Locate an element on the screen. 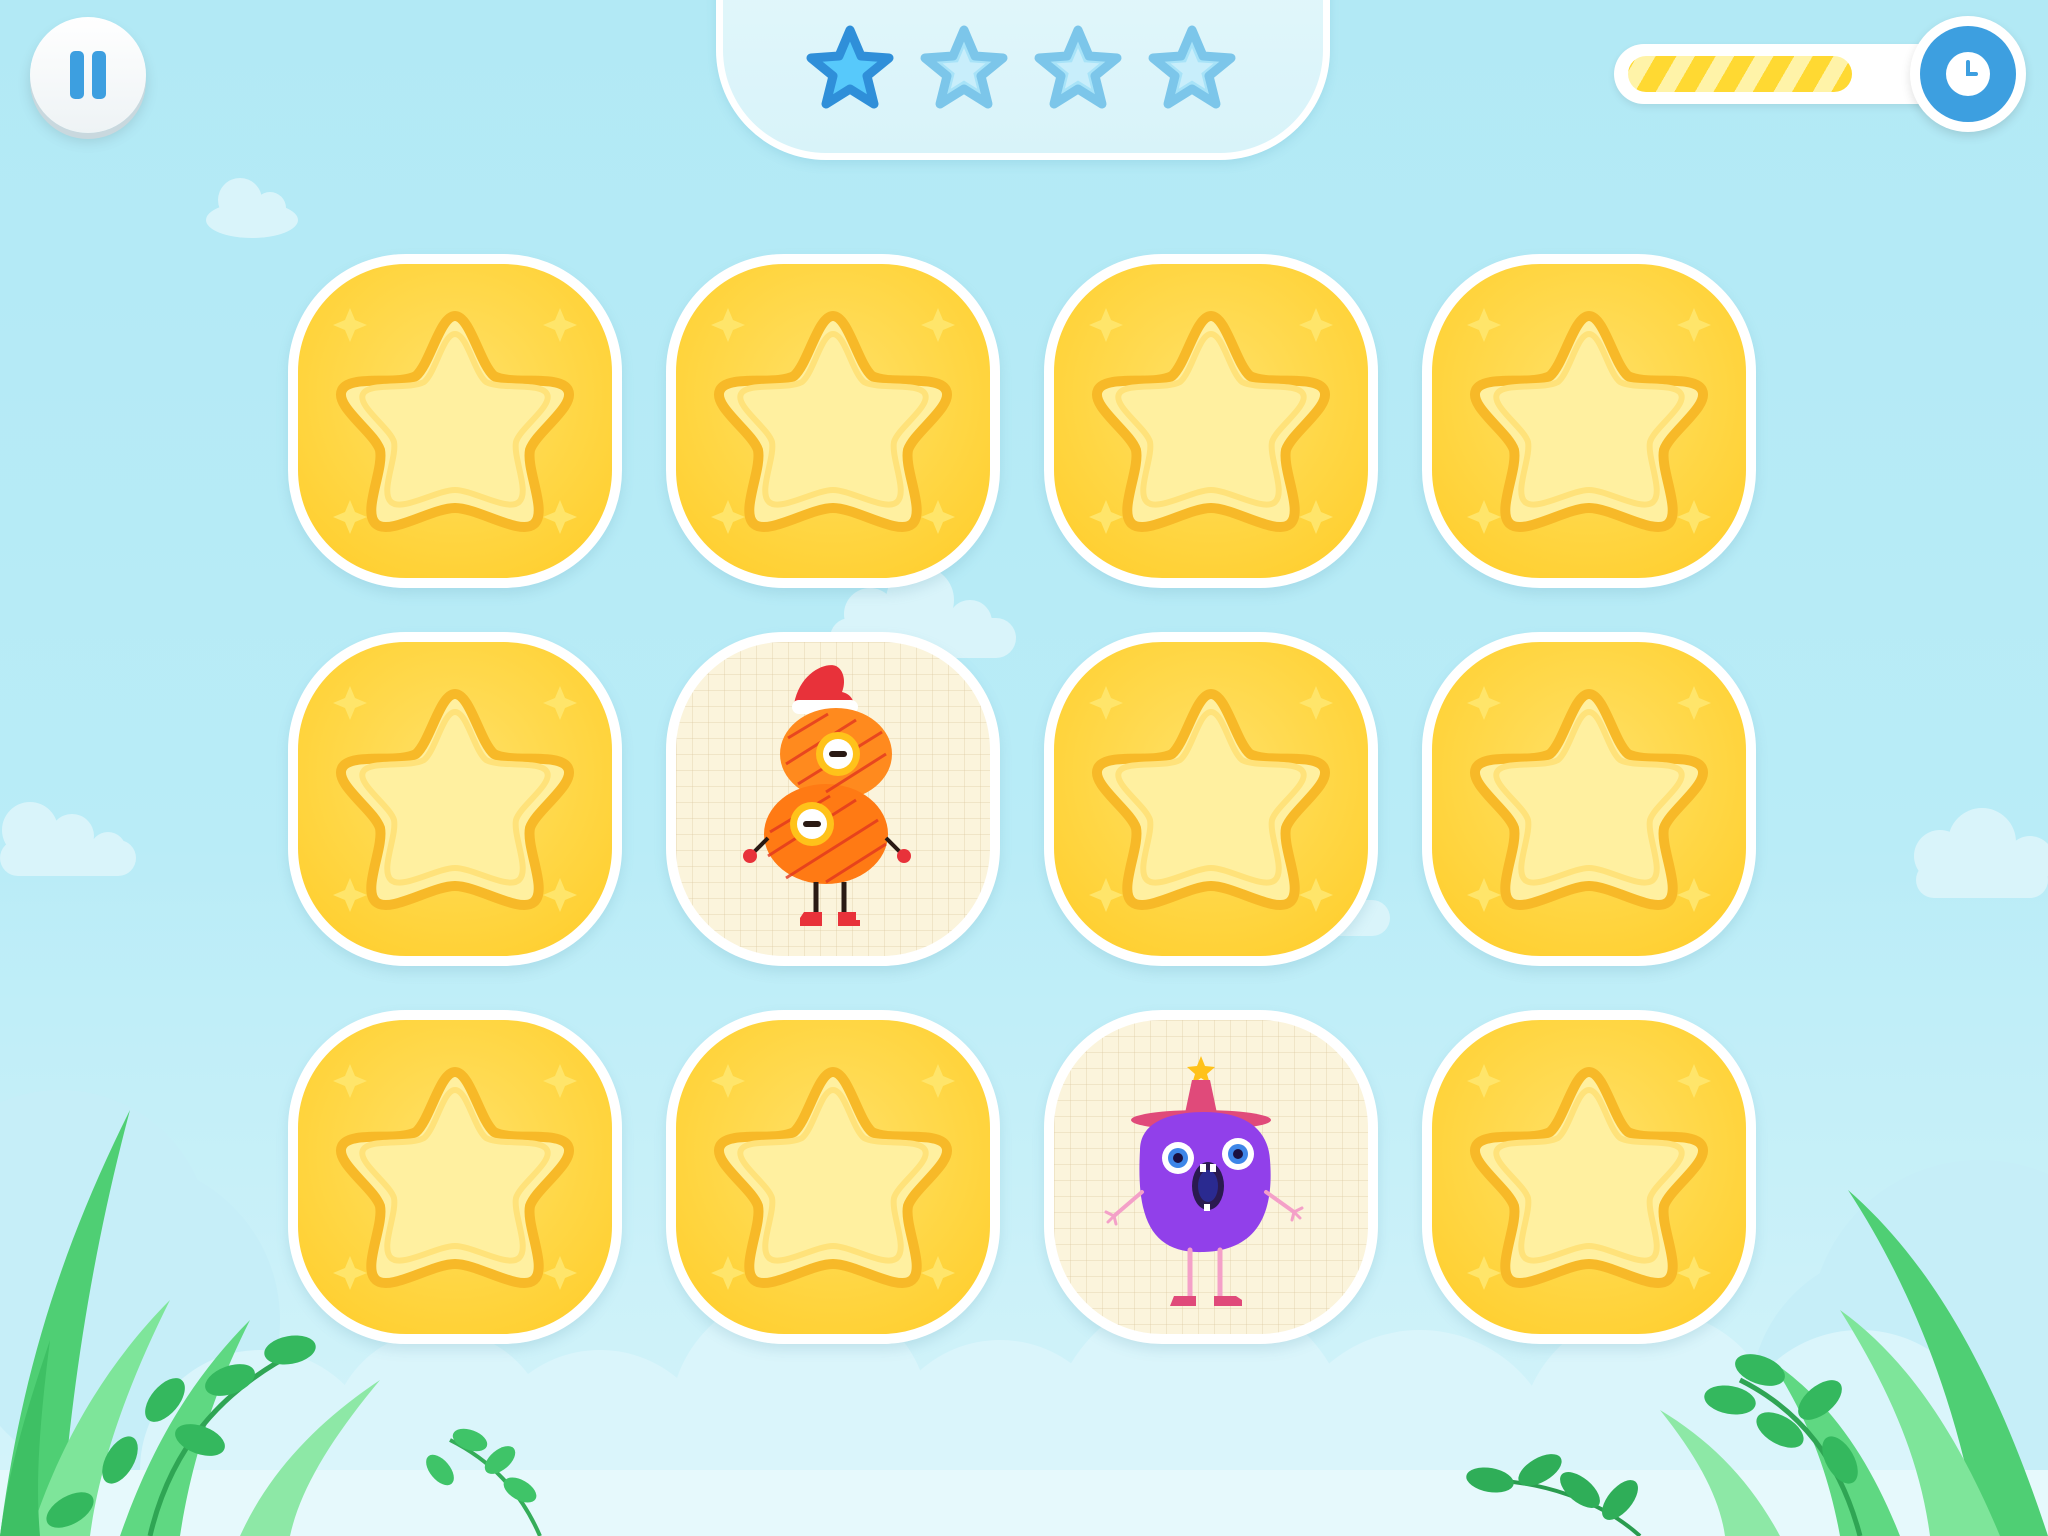  timer-clock is located at coordinates (1968, 74).